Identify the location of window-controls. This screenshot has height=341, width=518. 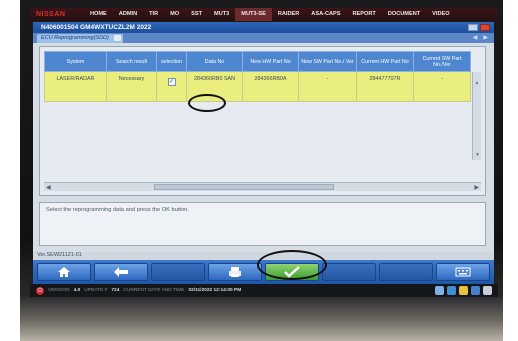
(479, 27).